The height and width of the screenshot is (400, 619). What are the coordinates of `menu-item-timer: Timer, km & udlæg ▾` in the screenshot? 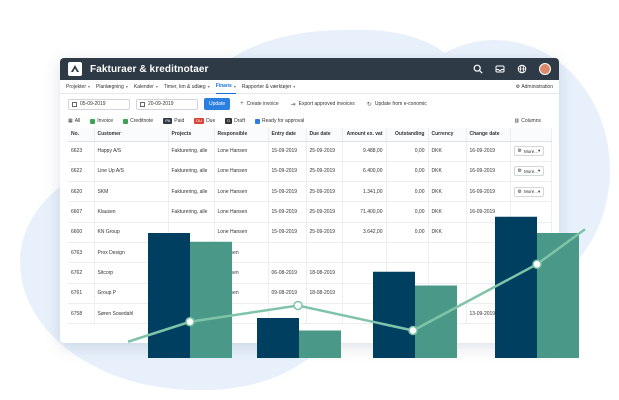 It's located at (187, 87).